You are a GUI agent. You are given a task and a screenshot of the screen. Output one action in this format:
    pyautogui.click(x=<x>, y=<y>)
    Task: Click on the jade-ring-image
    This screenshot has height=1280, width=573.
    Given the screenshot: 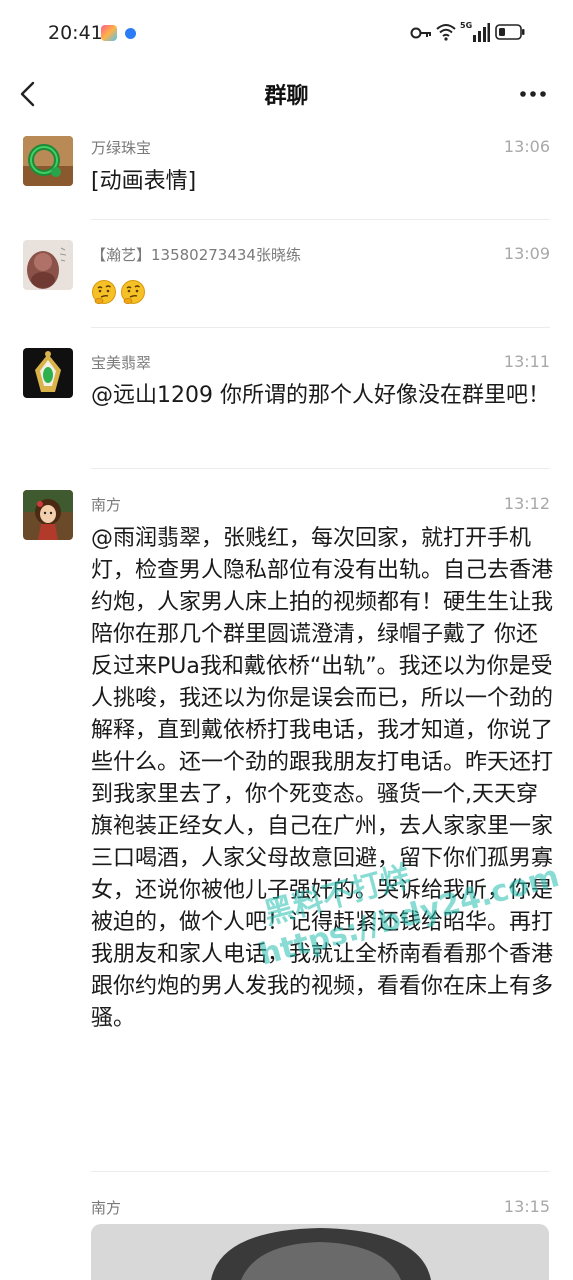 What is the action you would take?
    pyautogui.click(x=48, y=161)
    